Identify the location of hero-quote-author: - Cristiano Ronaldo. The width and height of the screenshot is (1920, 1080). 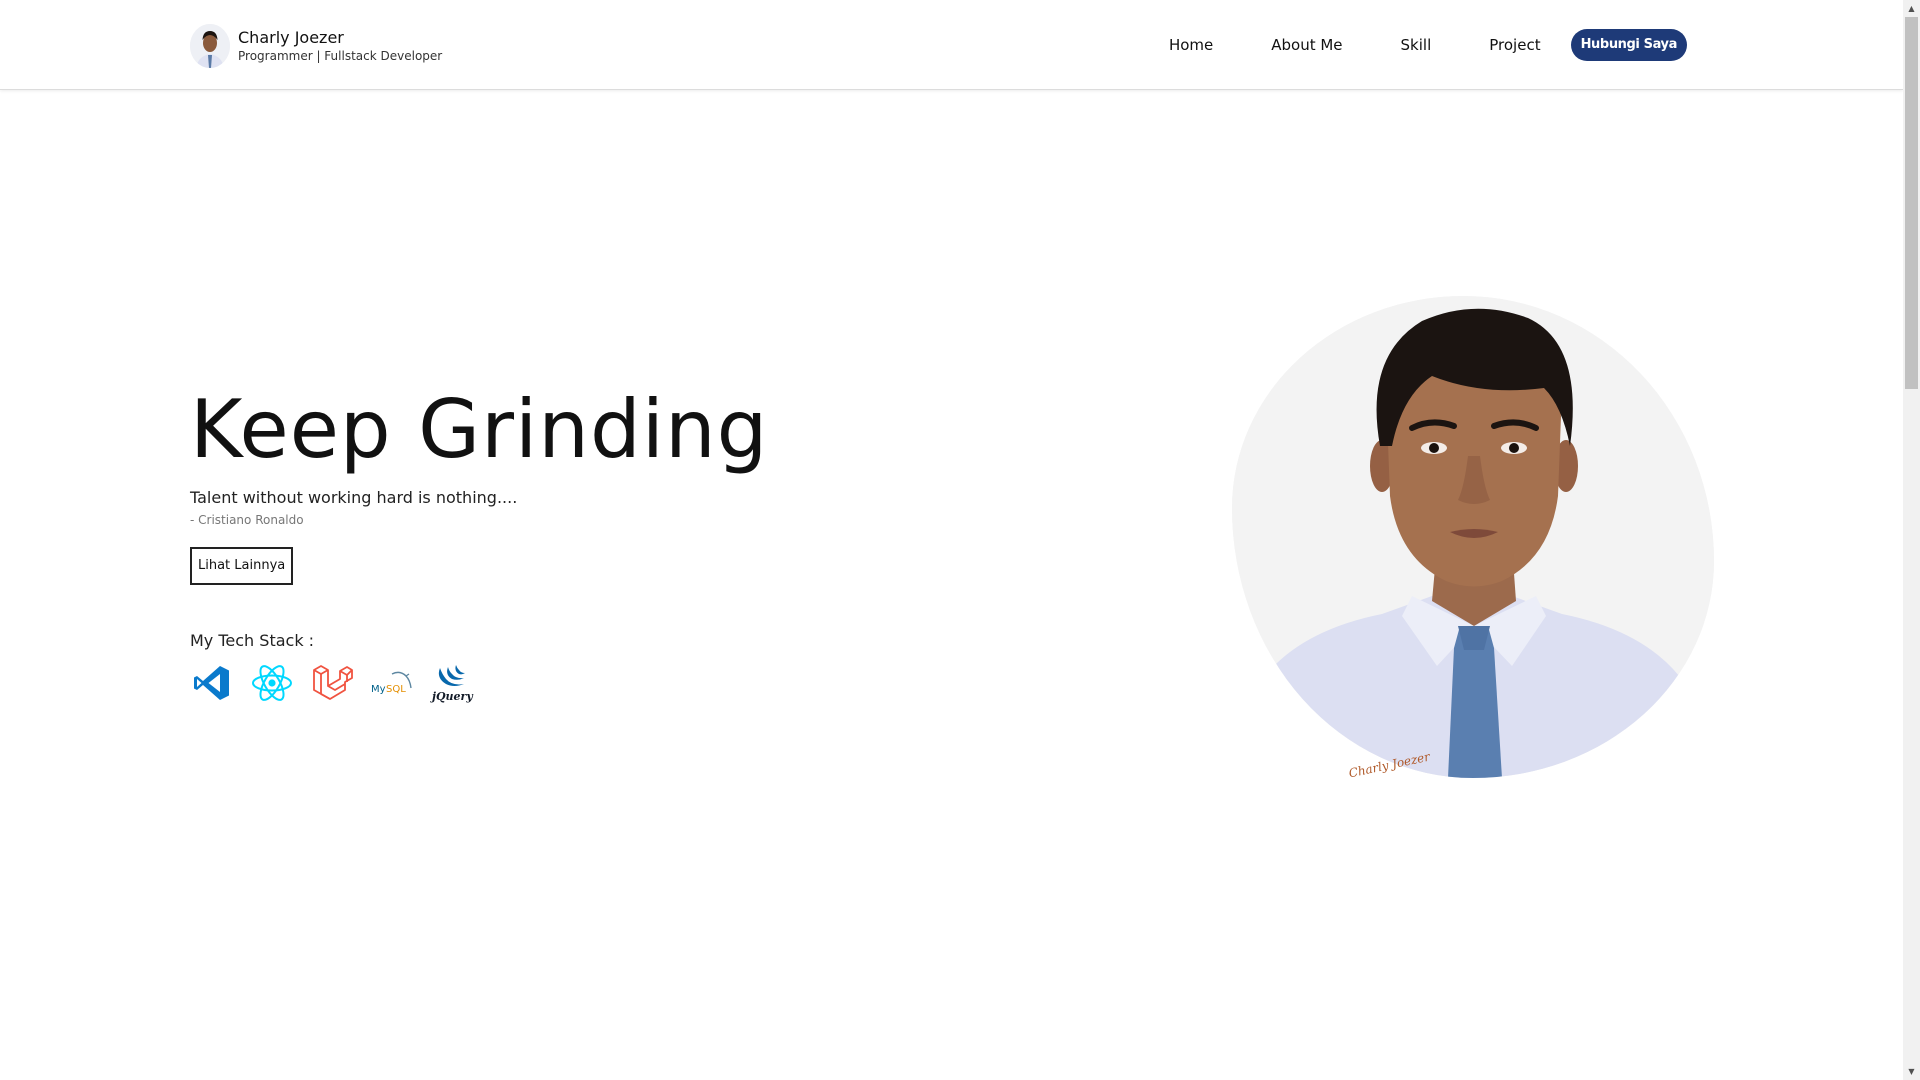
(247, 520).